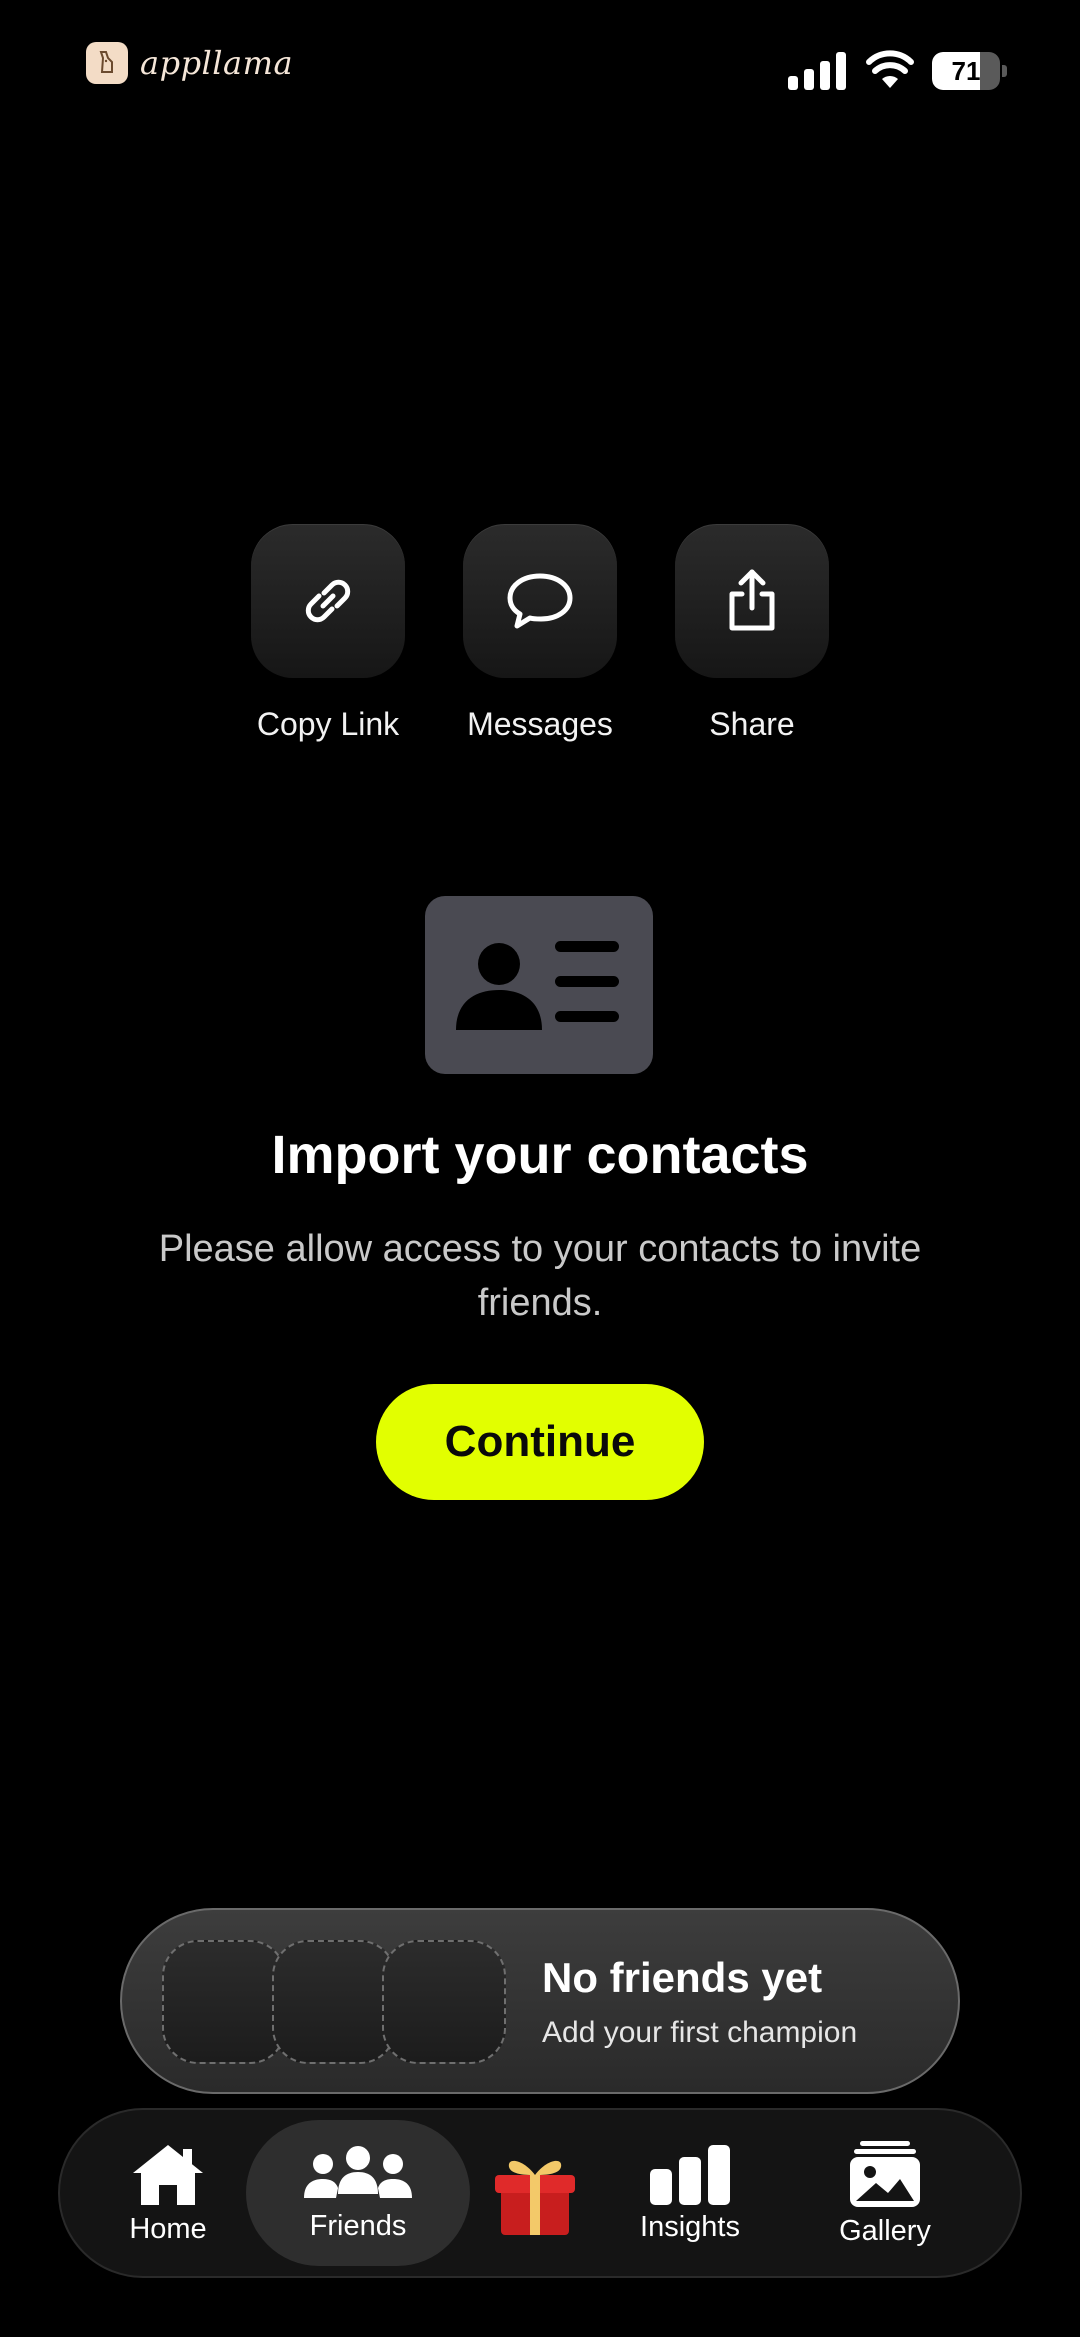 The width and height of the screenshot is (1080, 2337). What do you see at coordinates (540, 2001) in the screenshot?
I see `friends-summary: No friends yet Add your first champion` at bounding box center [540, 2001].